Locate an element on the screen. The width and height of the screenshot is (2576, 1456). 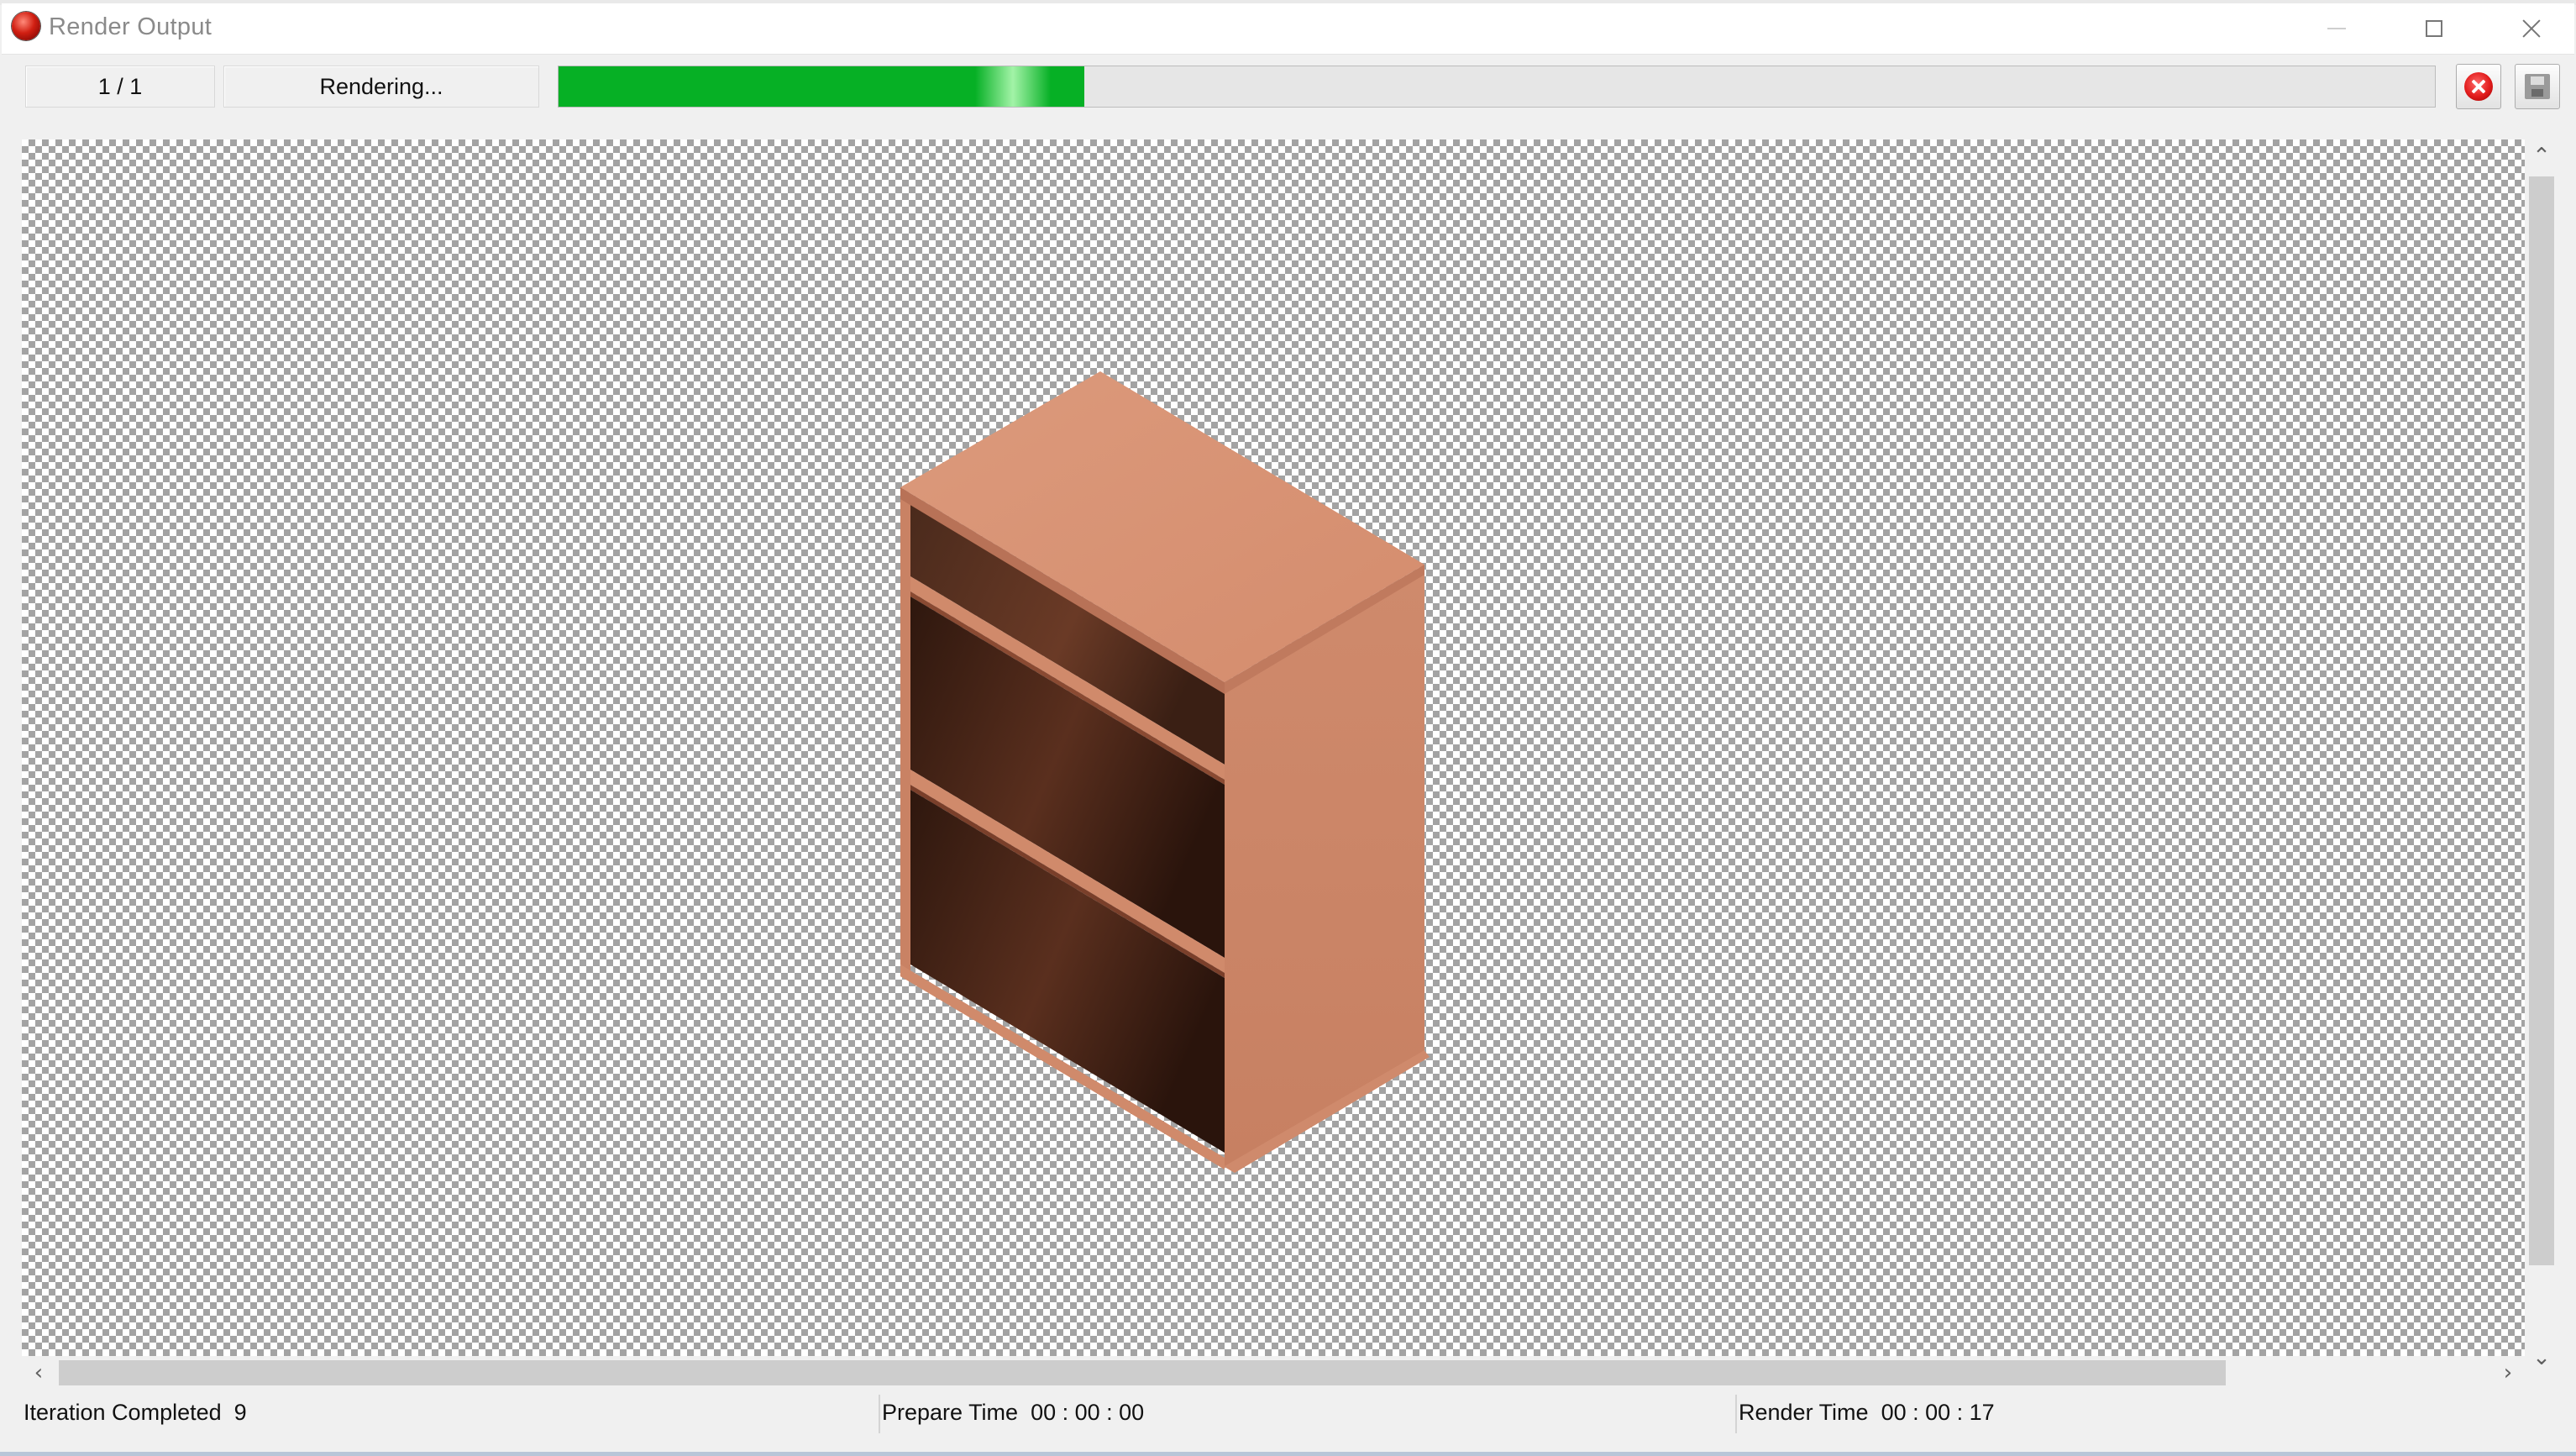
scroll-down-icon: ⌄ is located at coordinates (2541, 1358).